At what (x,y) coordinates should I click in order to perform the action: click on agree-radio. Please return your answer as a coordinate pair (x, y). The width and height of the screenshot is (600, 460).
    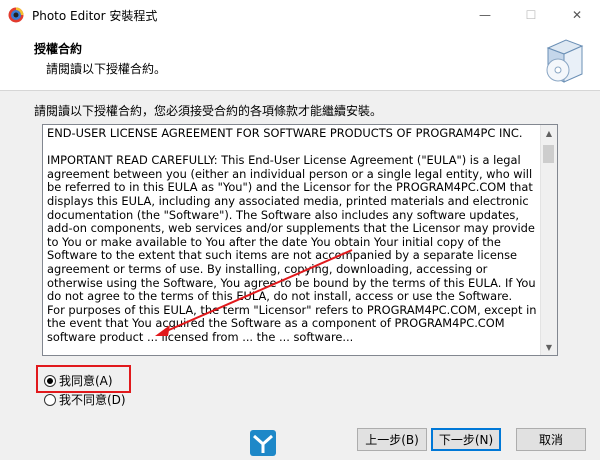
    Looking at the image, I should click on (50, 380).